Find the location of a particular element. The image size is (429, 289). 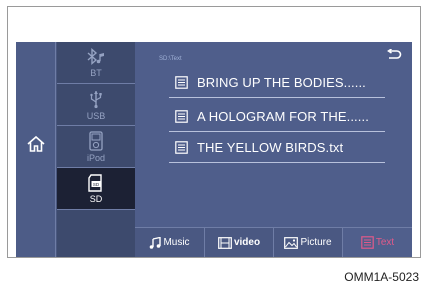

sd-card-icon: SD is located at coordinates (95, 182).